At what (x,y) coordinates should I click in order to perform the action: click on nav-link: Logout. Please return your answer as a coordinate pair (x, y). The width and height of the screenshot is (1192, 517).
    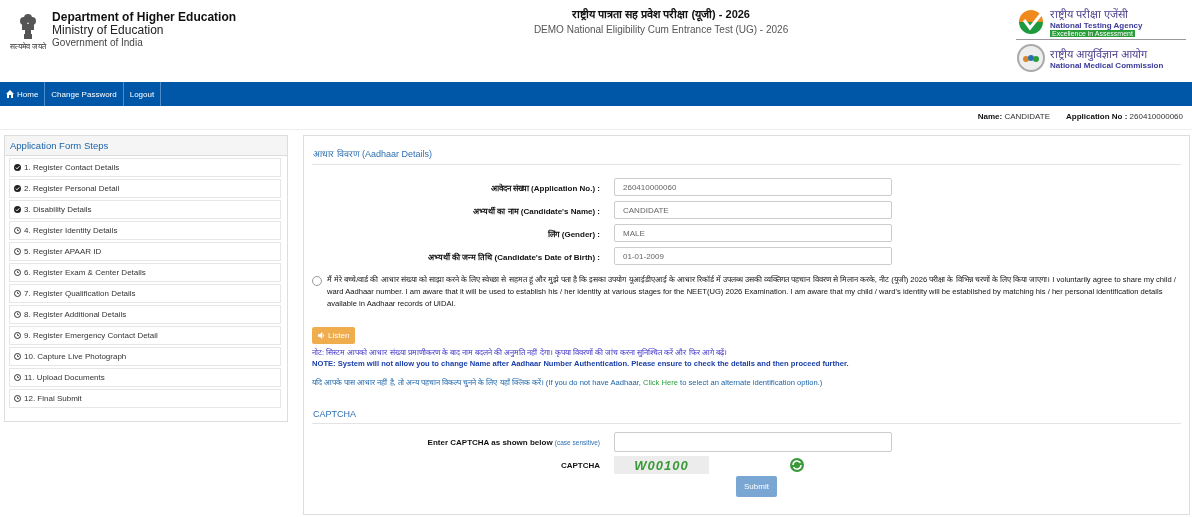
    Looking at the image, I should click on (142, 94).